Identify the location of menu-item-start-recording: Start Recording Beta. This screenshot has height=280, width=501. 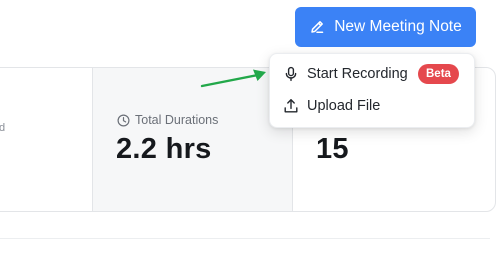
(372, 74).